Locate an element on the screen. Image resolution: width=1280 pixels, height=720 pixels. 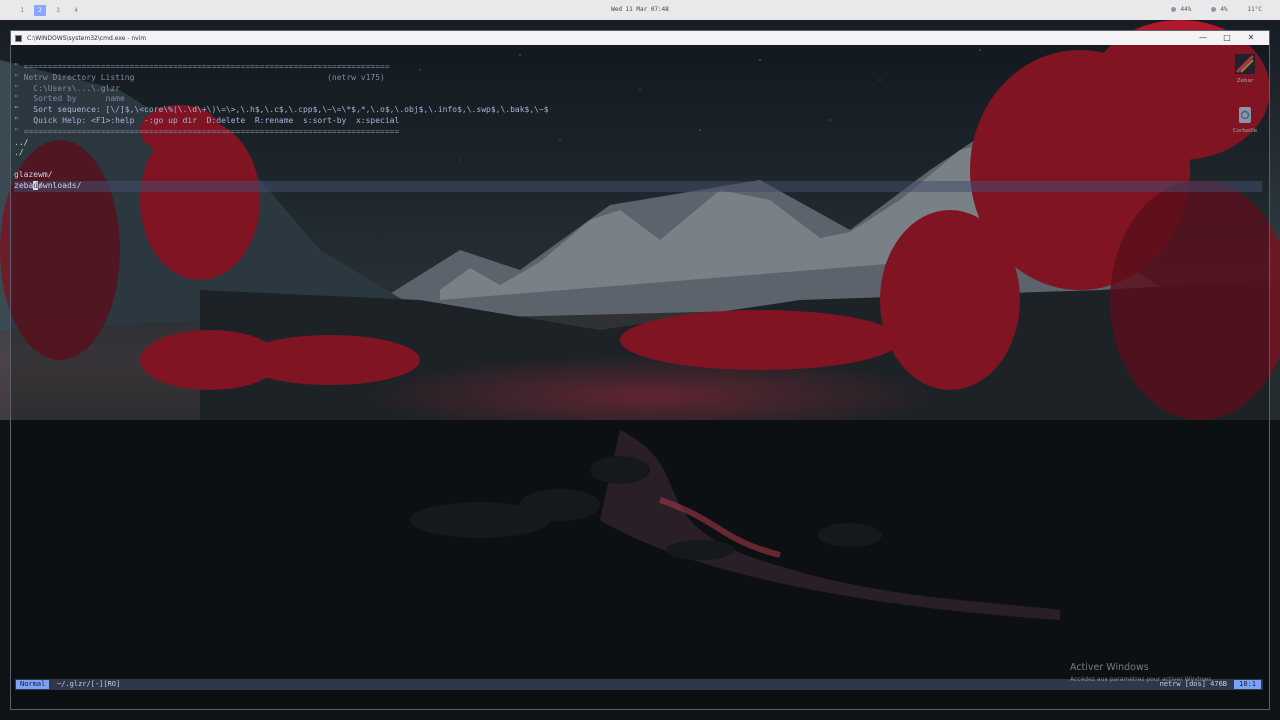
directory-entry: zebar/ is located at coordinates (639, 186).